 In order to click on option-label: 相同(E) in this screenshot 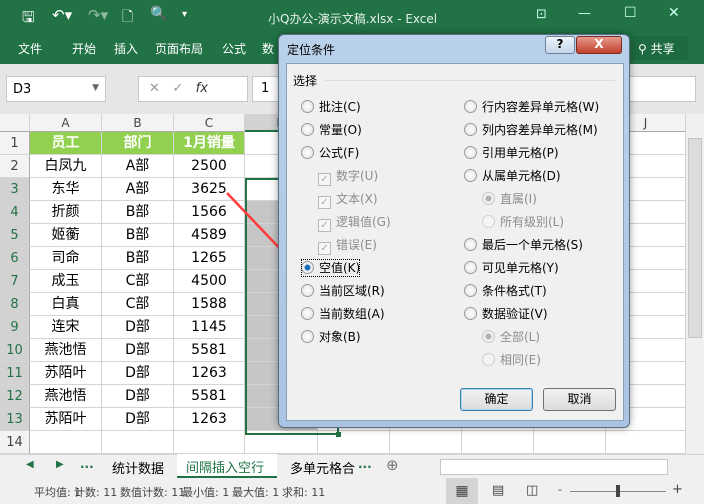, I will do `click(520, 360)`.